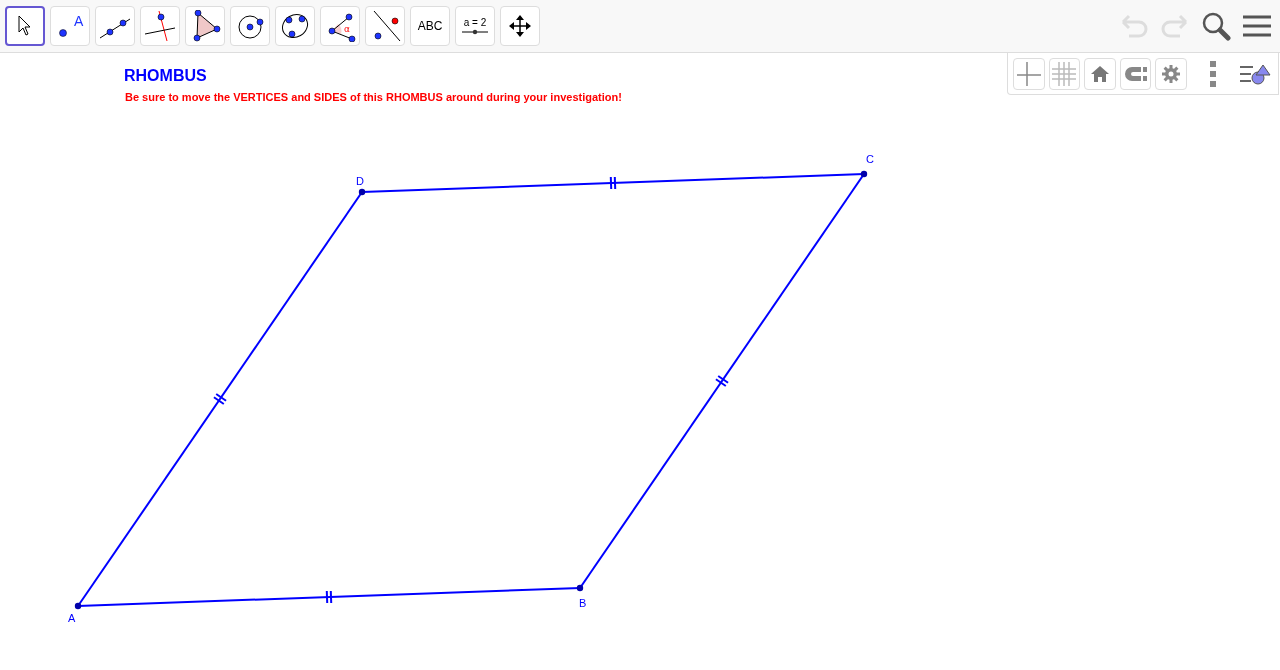 Image resolution: width=1280 pixels, height=670 pixels. I want to click on magnet-icon, so click(1135, 73).